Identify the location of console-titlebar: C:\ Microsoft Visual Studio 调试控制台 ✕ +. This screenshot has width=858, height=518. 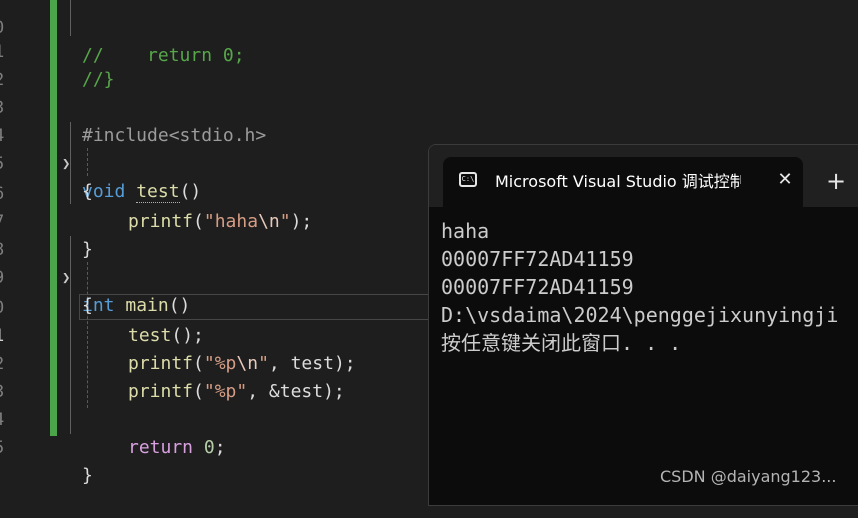
(643, 176).